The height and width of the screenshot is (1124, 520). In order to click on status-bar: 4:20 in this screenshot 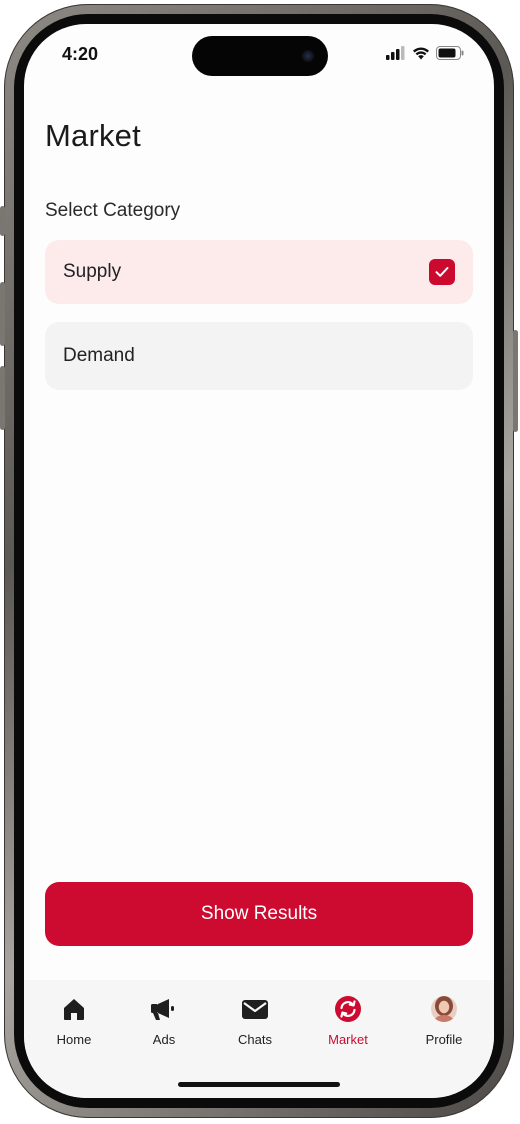, I will do `click(259, 54)`.